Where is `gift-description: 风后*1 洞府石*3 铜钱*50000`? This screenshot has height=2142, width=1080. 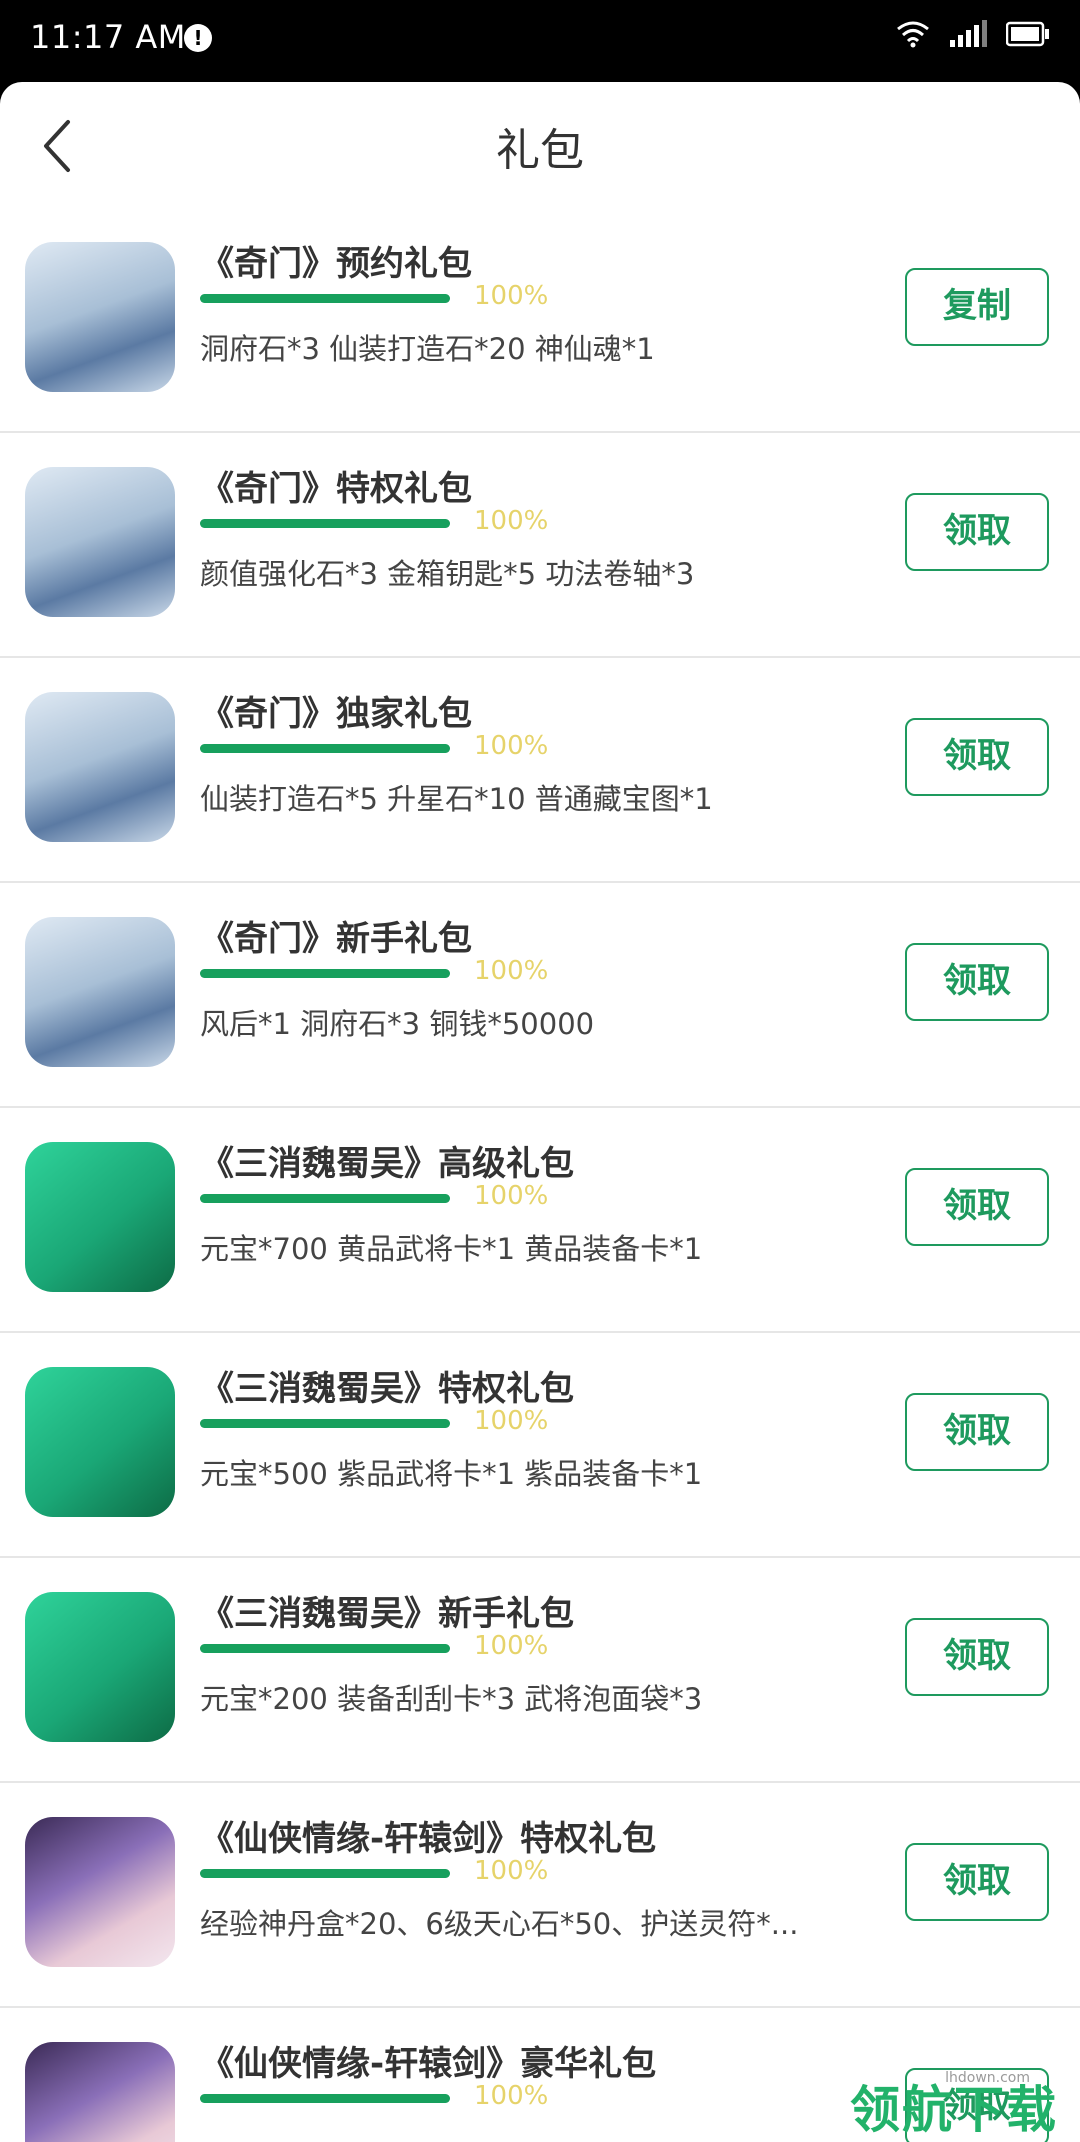
gift-description: 风后*1 洞府石*3 铜钱*50000 is located at coordinates (397, 1024).